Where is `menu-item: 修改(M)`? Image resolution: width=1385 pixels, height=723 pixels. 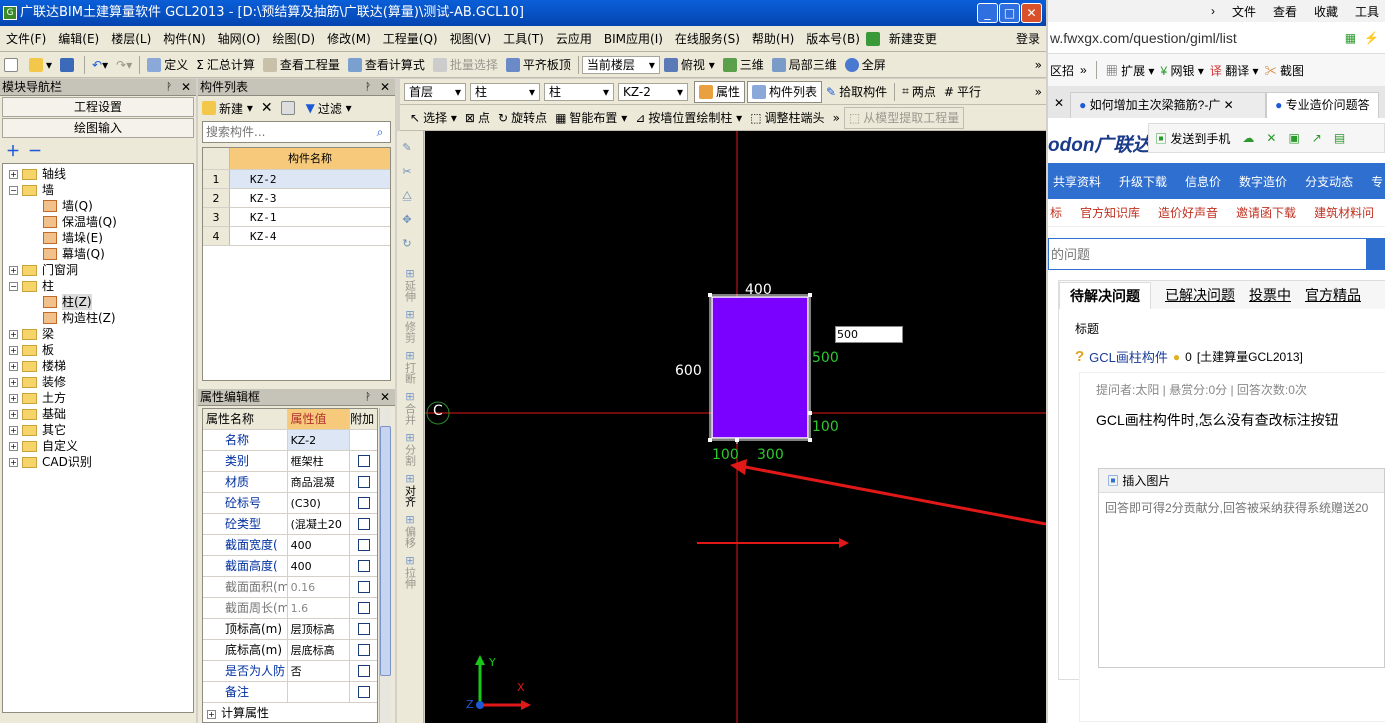 menu-item: 修改(M) is located at coordinates (349, 38).